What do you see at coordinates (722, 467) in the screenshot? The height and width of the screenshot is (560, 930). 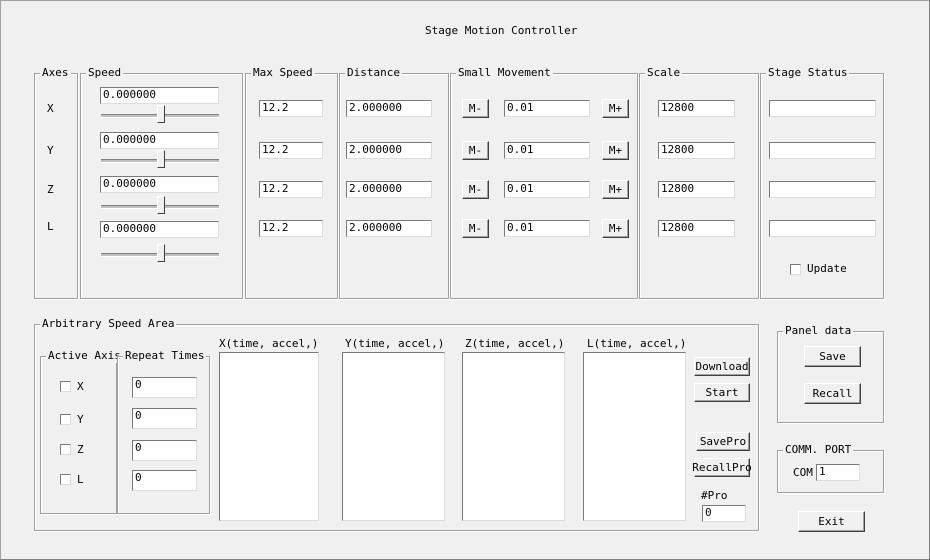 I see `recallpro-button: RecallPro` at bounding box center [722, 467].